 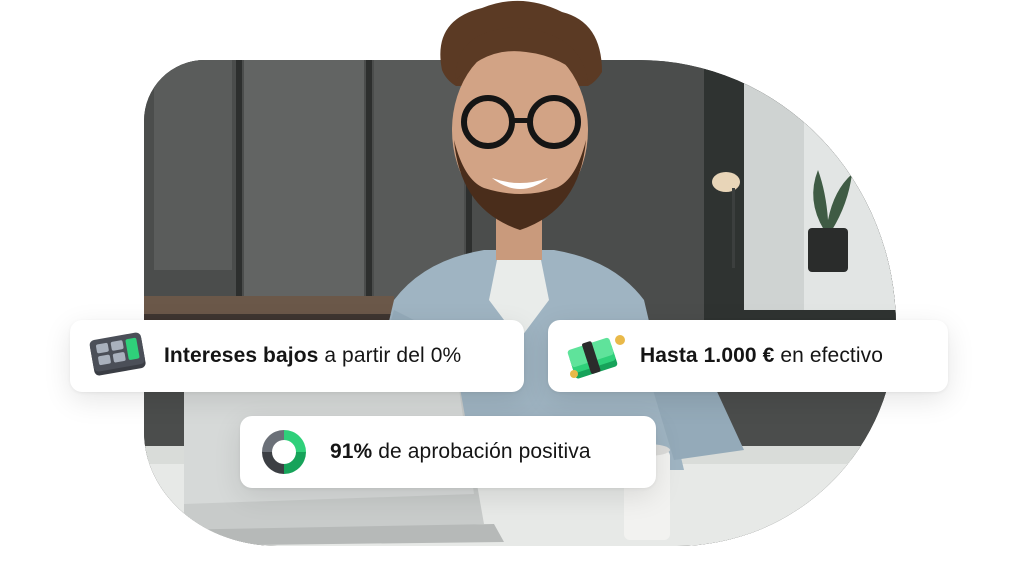 I want to click on feature-approval-bold: 91%, so click(x=351, y=451).